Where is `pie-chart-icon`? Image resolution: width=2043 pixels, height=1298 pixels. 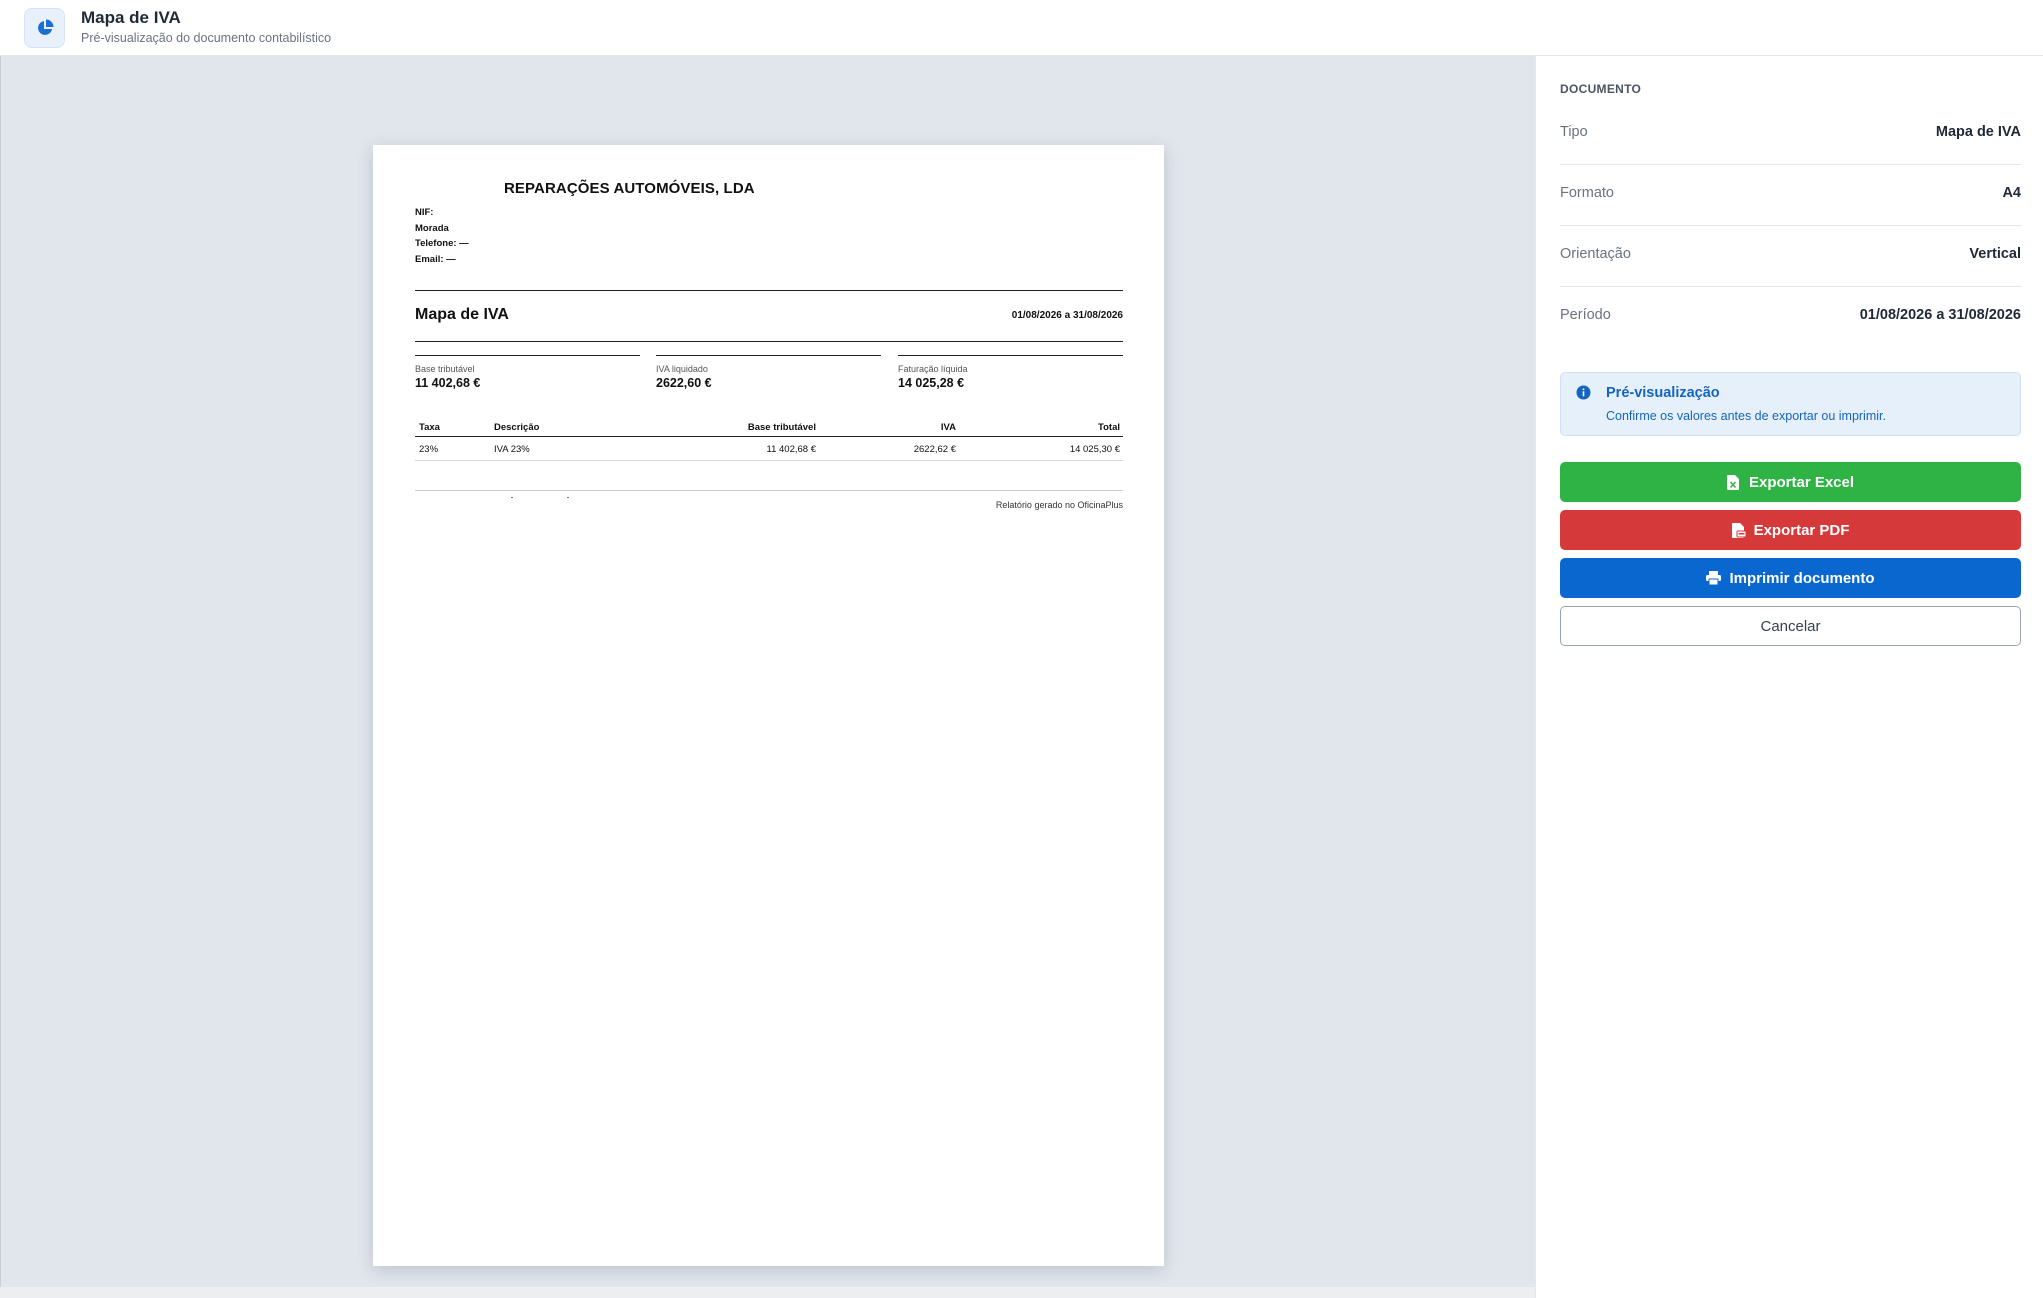 pie-chart-icon is located at coordinates (44, 28).